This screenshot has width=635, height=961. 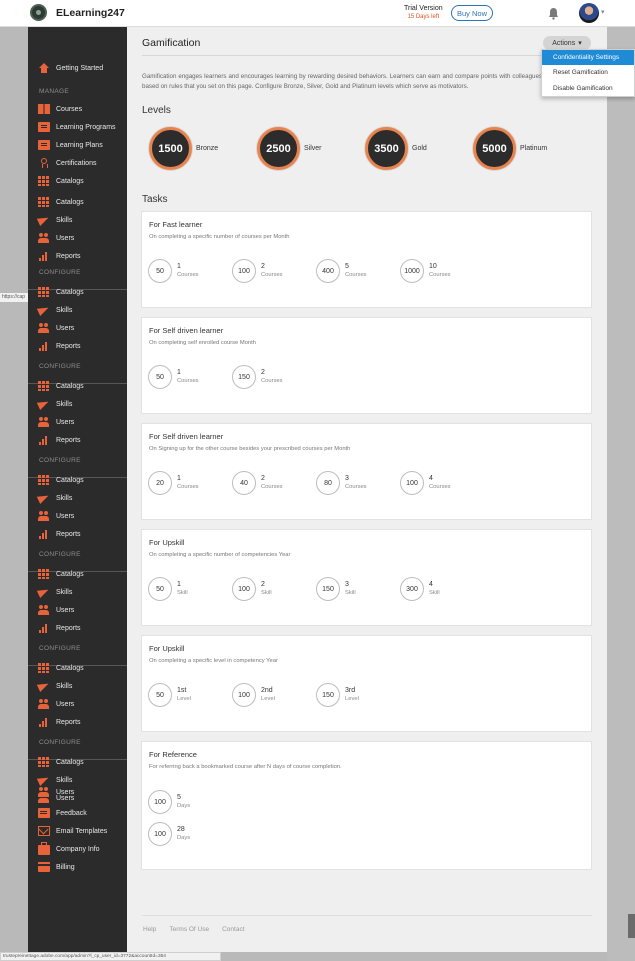 What do you see at coordinates (257, 483) in the screenshot?
I see `reward-item: 40 2 Courses` at bounding box center [257, 483].